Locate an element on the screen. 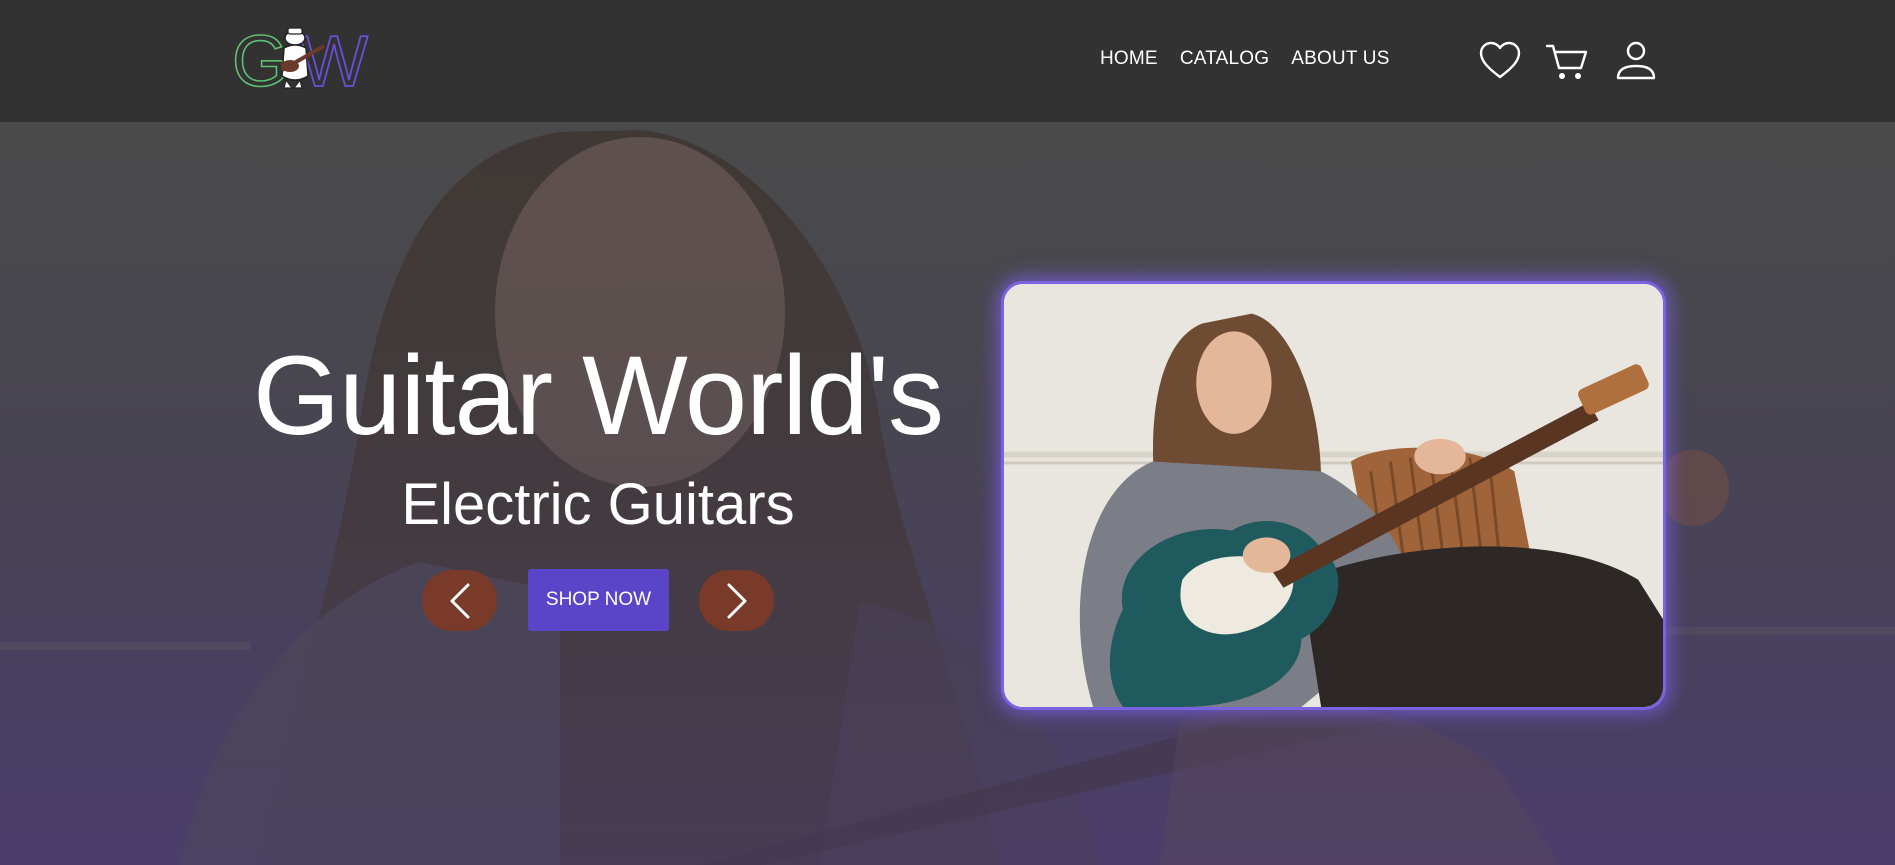 This screenshot has height=865, width=1895. user-icon is located at coordinates (1636, 60).